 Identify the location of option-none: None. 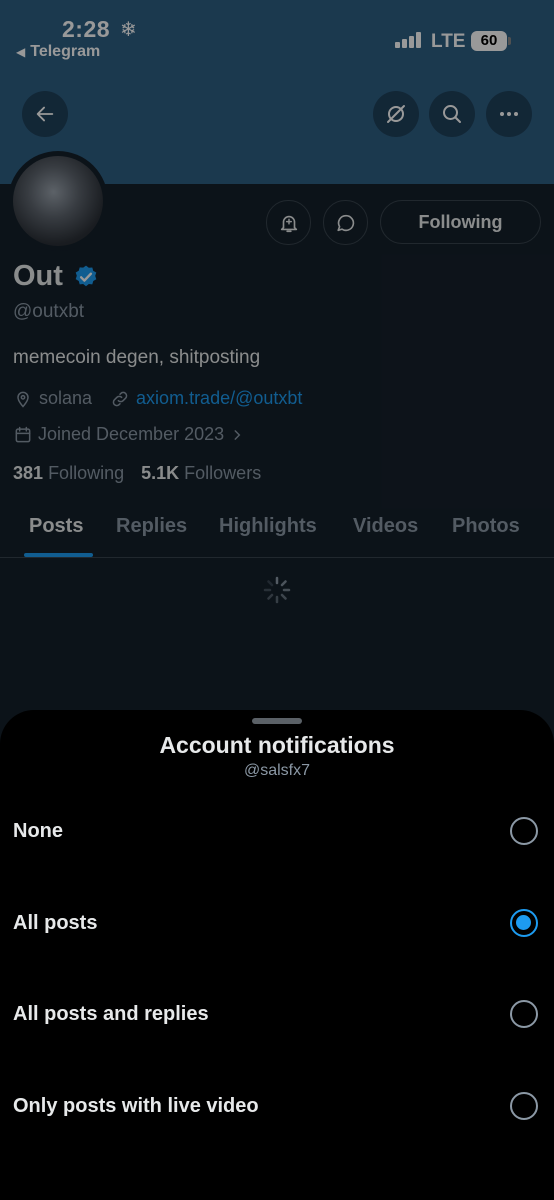
(277, 832).